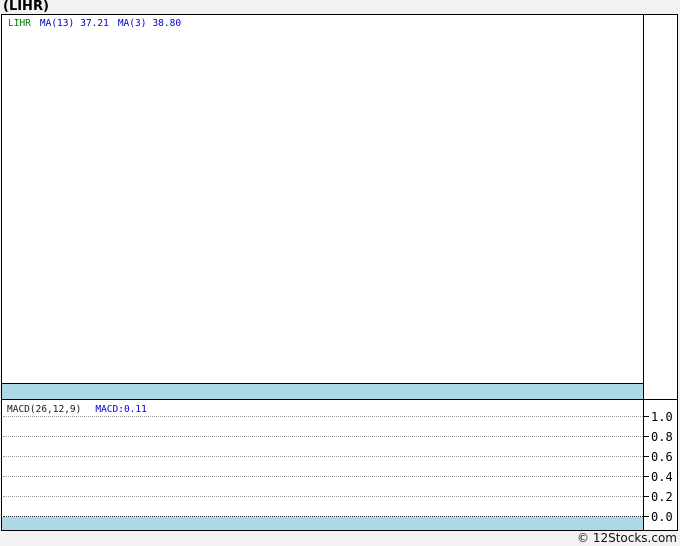 Image resolution: width=680 pixels, height=546 pixels. I want to click on y-axis-tick: 0.2, so click(658, 496).